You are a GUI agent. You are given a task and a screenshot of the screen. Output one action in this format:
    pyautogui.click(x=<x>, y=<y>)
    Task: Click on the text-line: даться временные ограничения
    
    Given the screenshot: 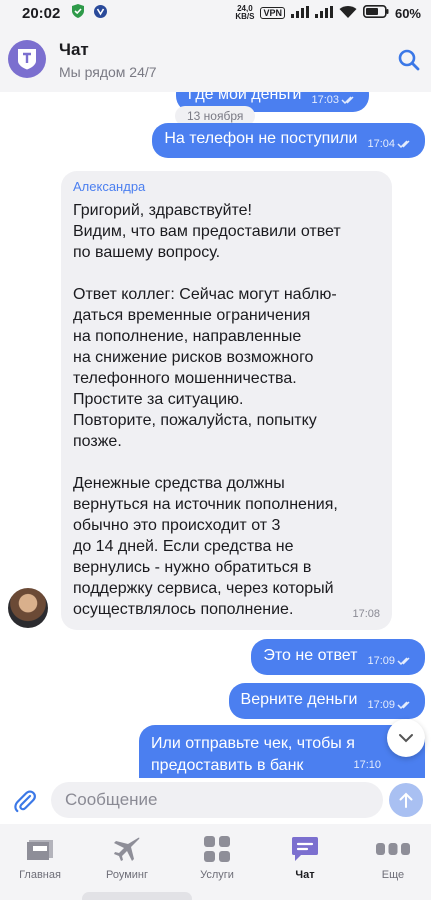 What is the action you would take?
    pyautogui.click(x=192, y=315)
    